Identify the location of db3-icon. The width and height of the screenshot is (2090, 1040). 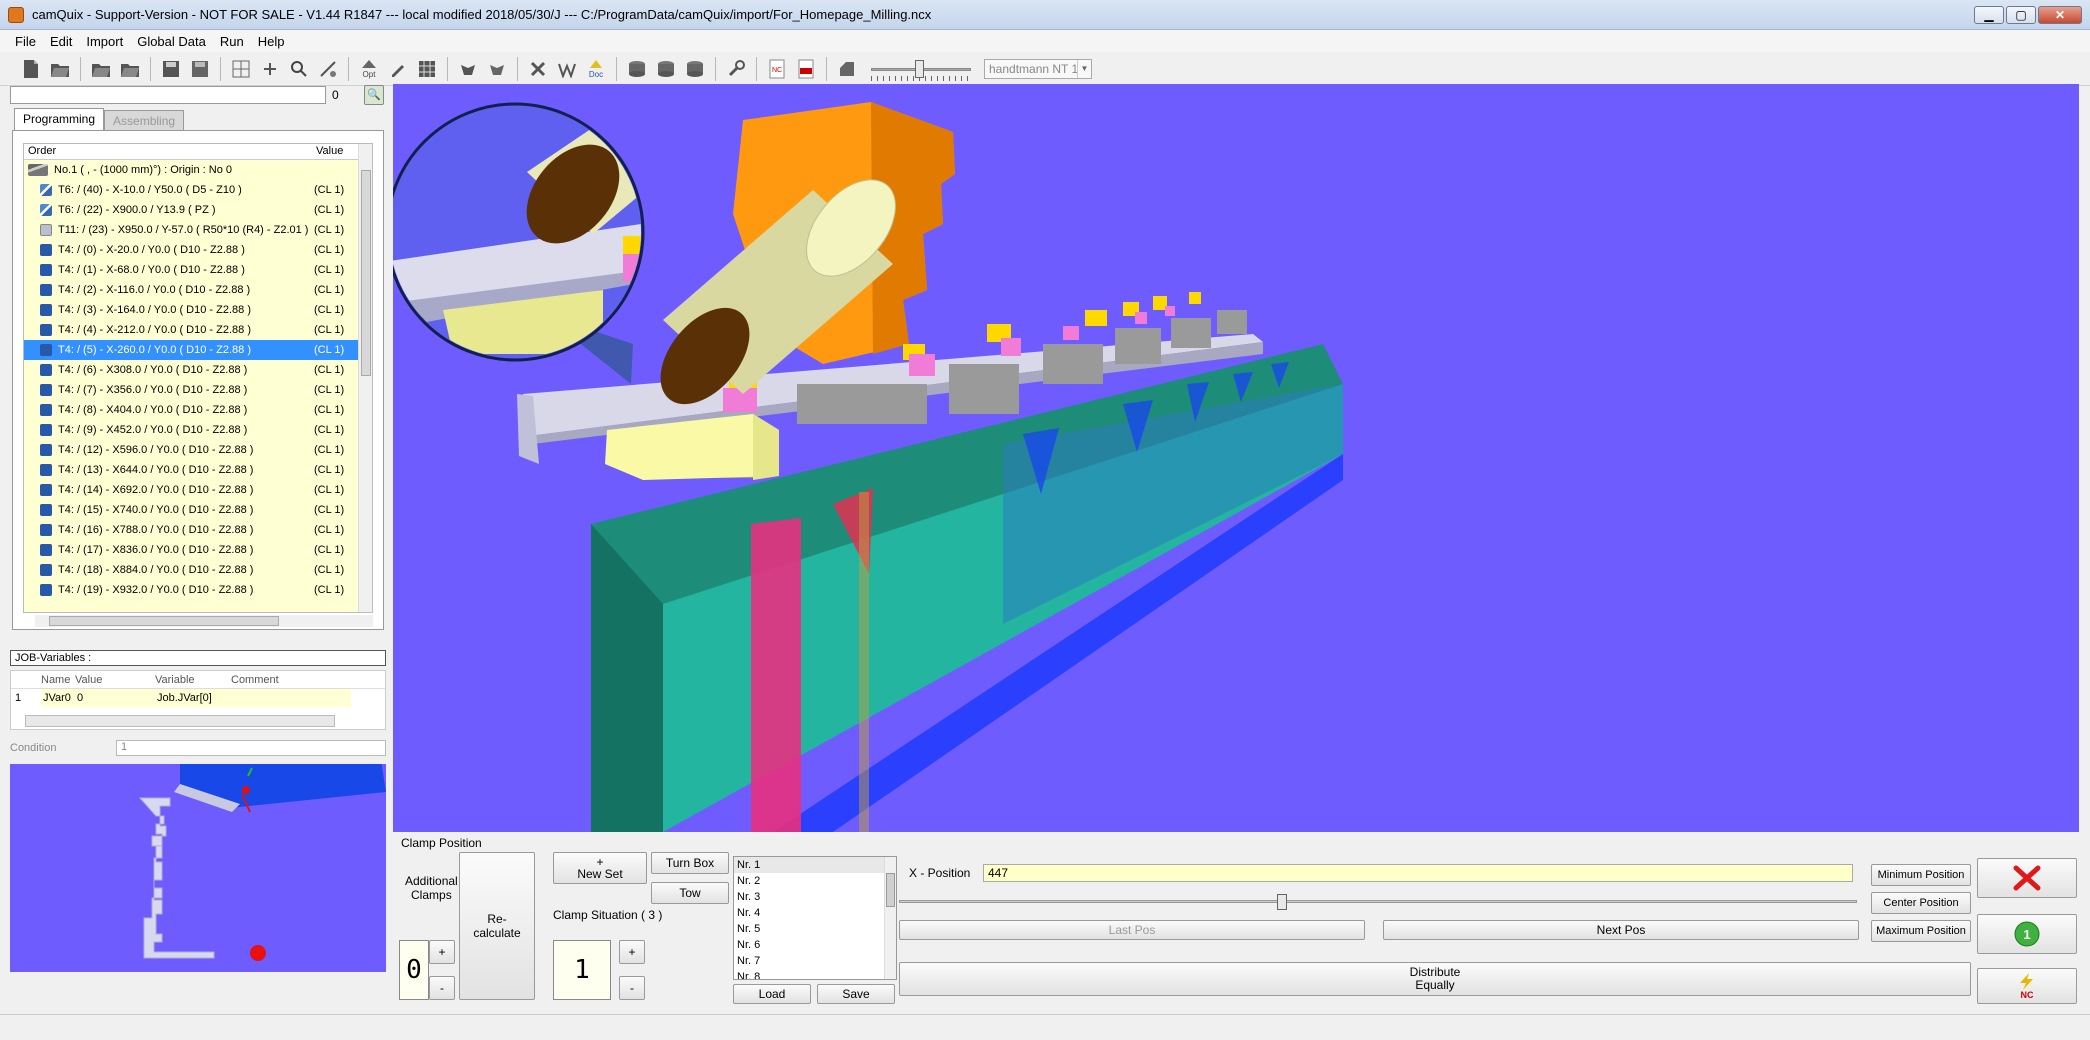
(695, 69).